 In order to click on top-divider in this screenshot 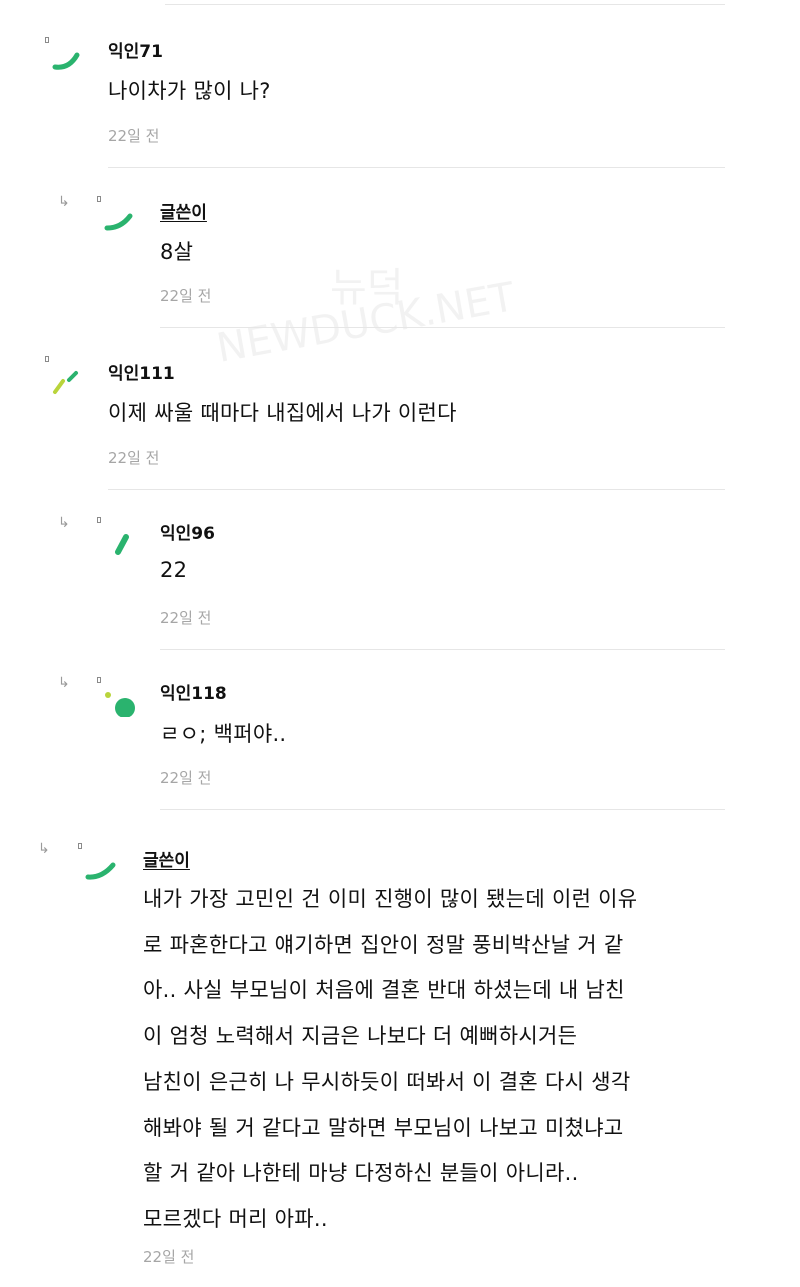, I will do `click(445, 4)`.